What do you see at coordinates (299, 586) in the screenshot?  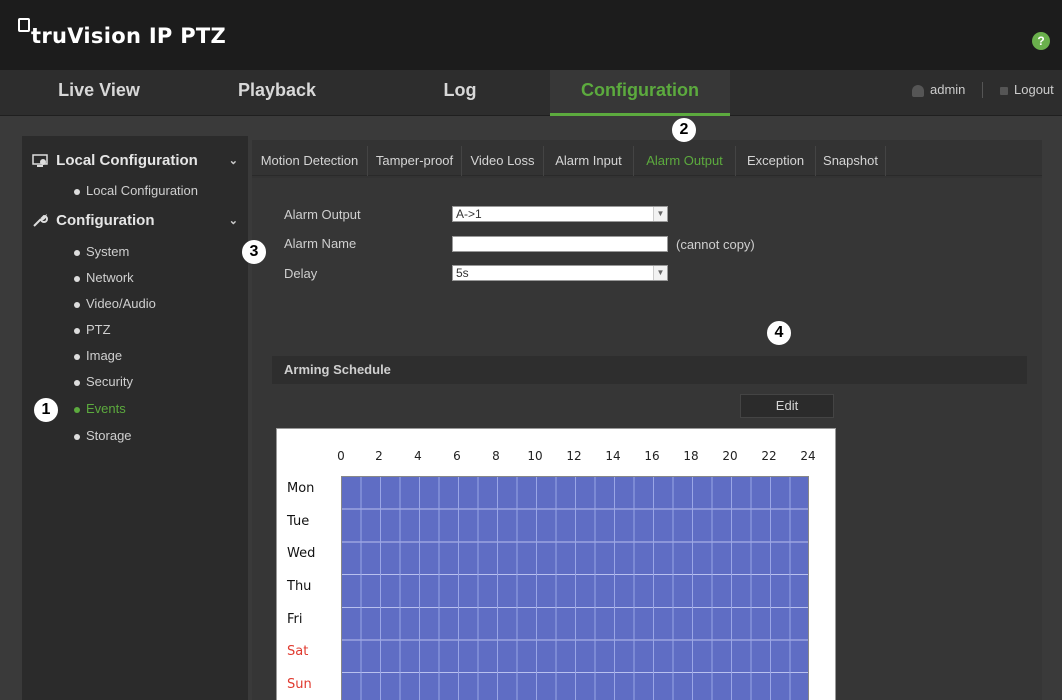 I see `day-label-thu: Thu` at bounding box center [299, 586].